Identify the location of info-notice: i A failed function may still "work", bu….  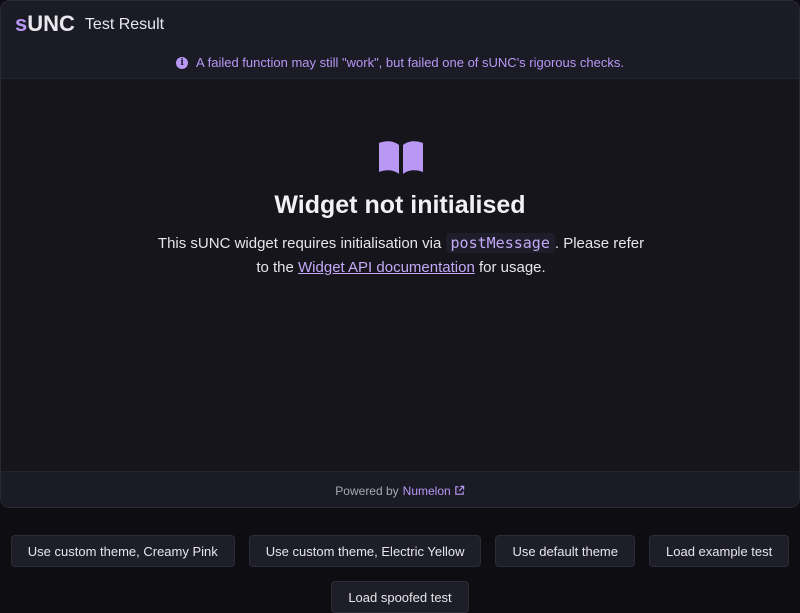
(400, 63).